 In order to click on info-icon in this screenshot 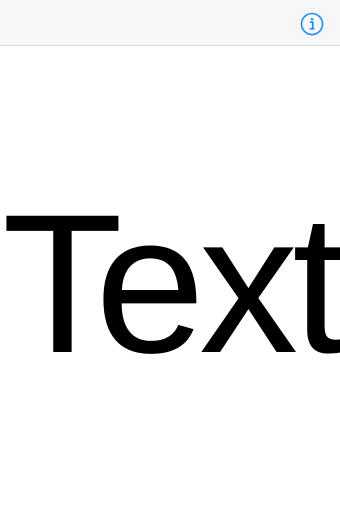, I will do `click(312, 24)`.